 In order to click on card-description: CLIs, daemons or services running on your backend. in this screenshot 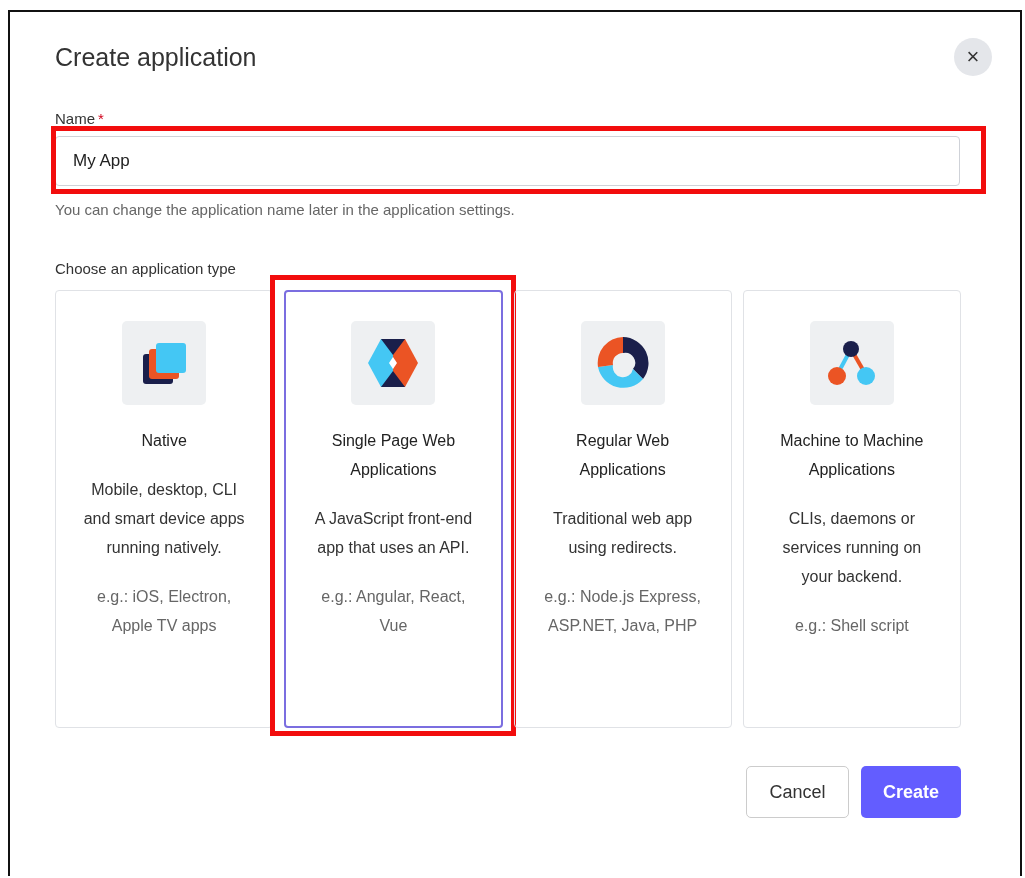, I will do `click(852, 548)`.